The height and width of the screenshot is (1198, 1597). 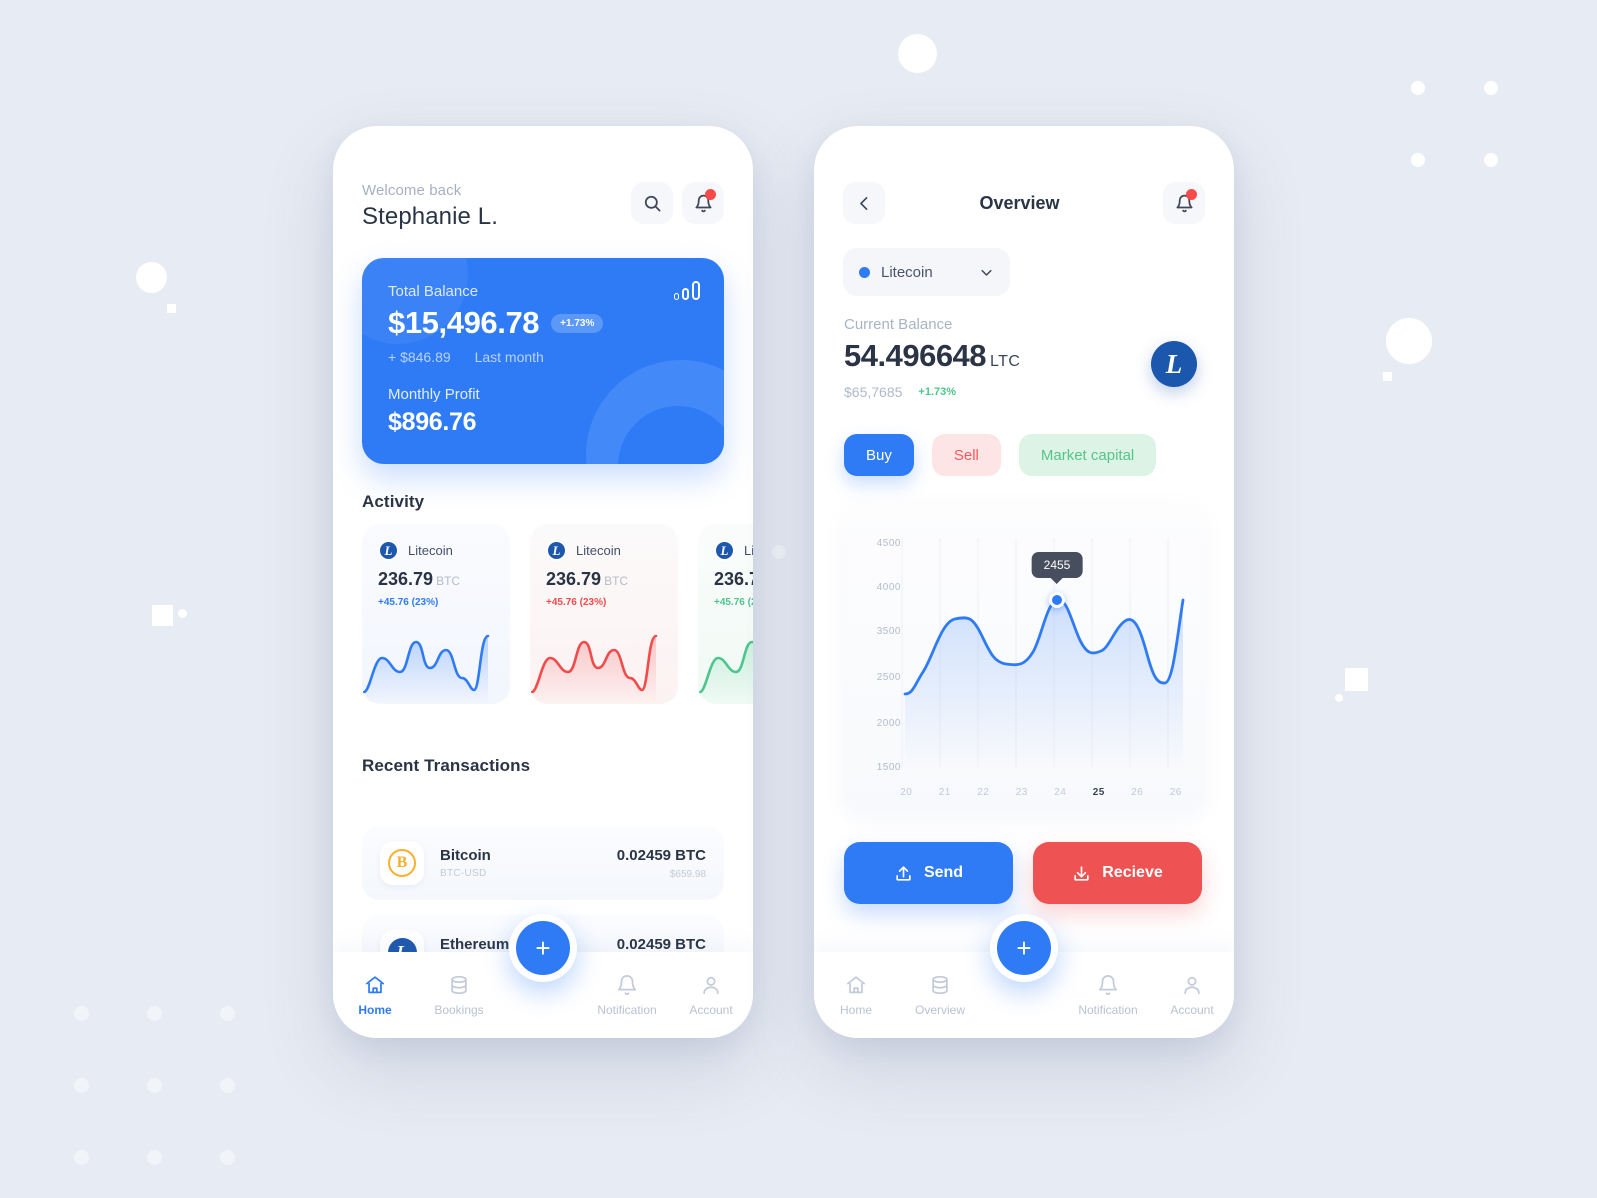 What do you see at coordinates (937, 392) in the screenshot?
I see `current-balance-change: +1.73%` at bounding box center [937, 392].